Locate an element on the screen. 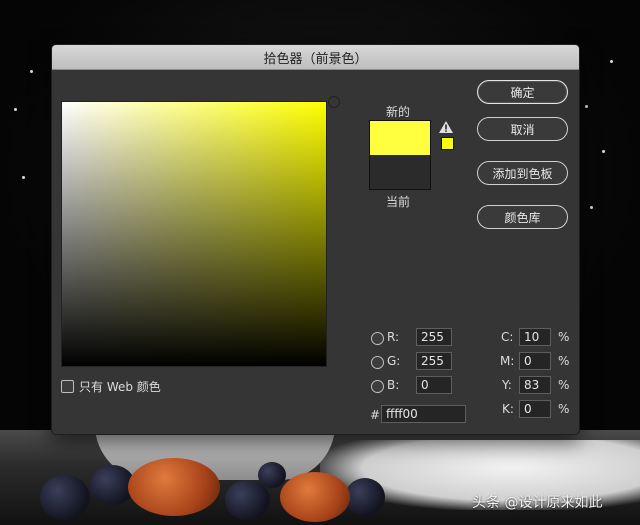  m-input is located at coordinates (535, 361).